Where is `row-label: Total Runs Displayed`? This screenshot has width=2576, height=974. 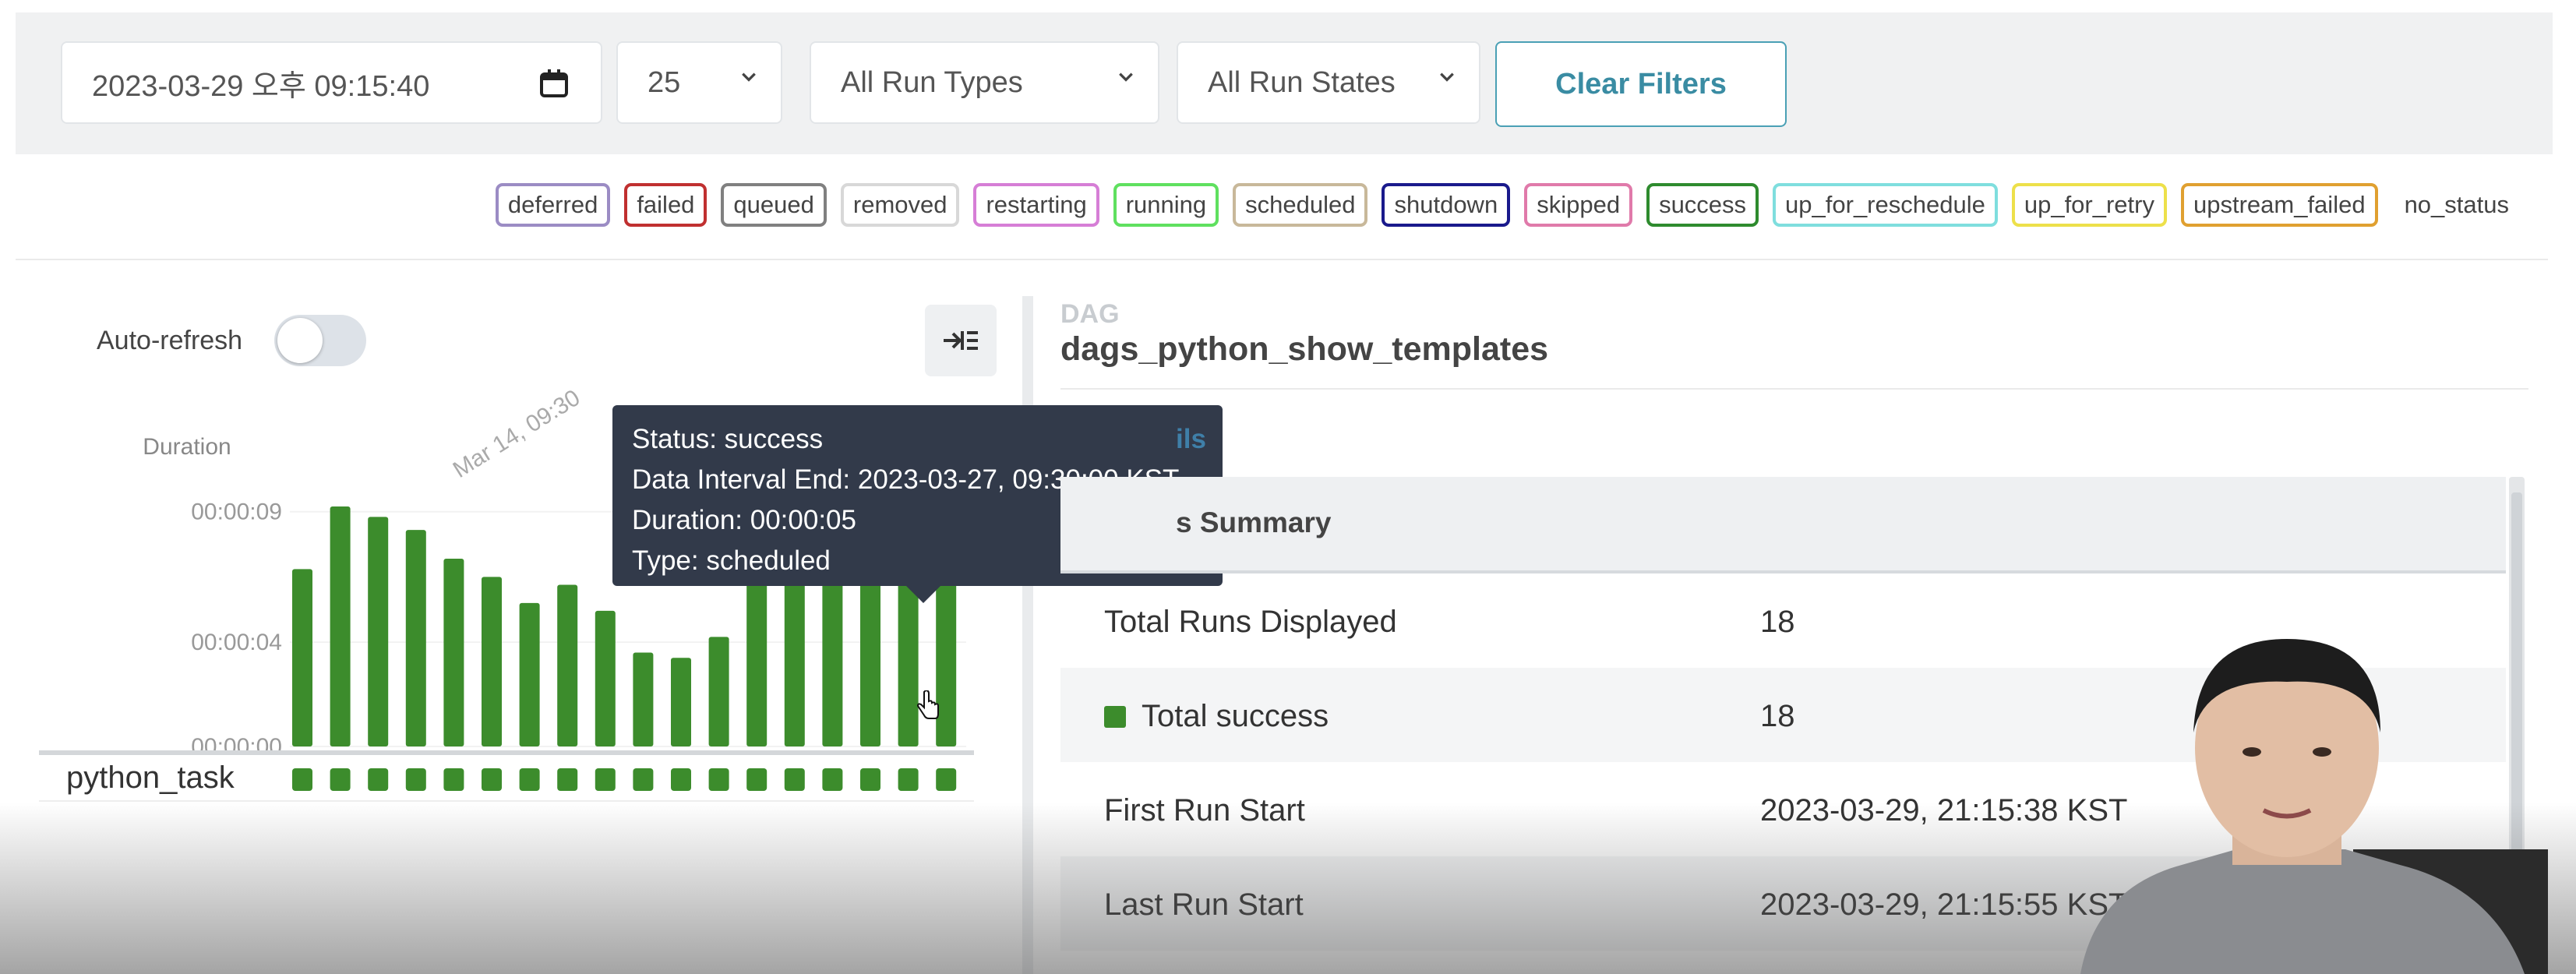 row-label: Total Runs Displayed is located at coordinates (1250, 622).